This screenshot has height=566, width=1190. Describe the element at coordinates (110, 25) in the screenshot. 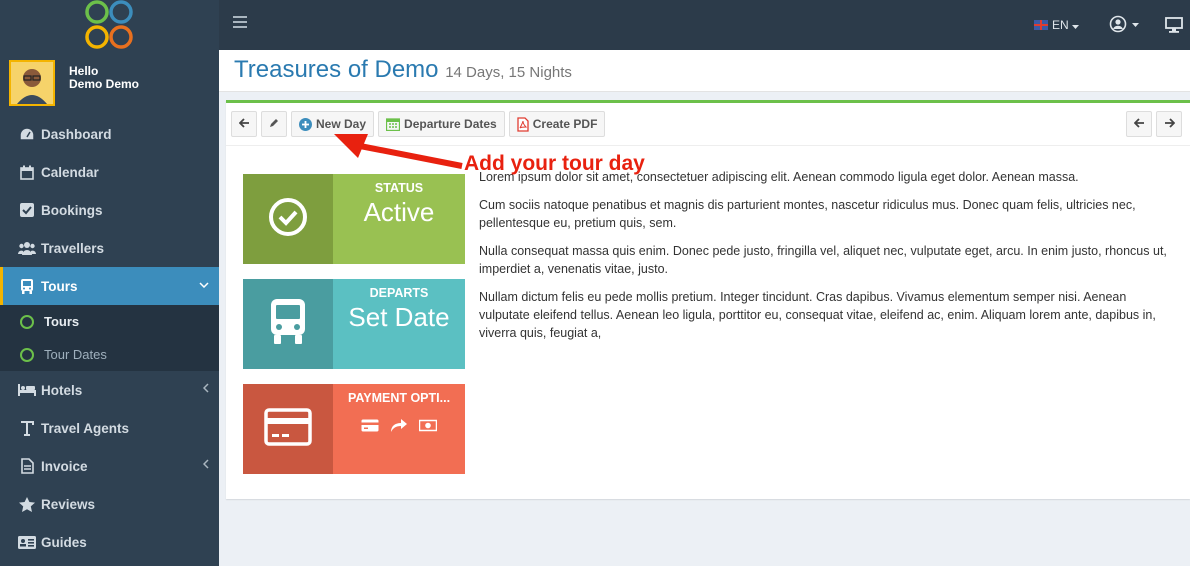

I see `brand-logo` at that location.